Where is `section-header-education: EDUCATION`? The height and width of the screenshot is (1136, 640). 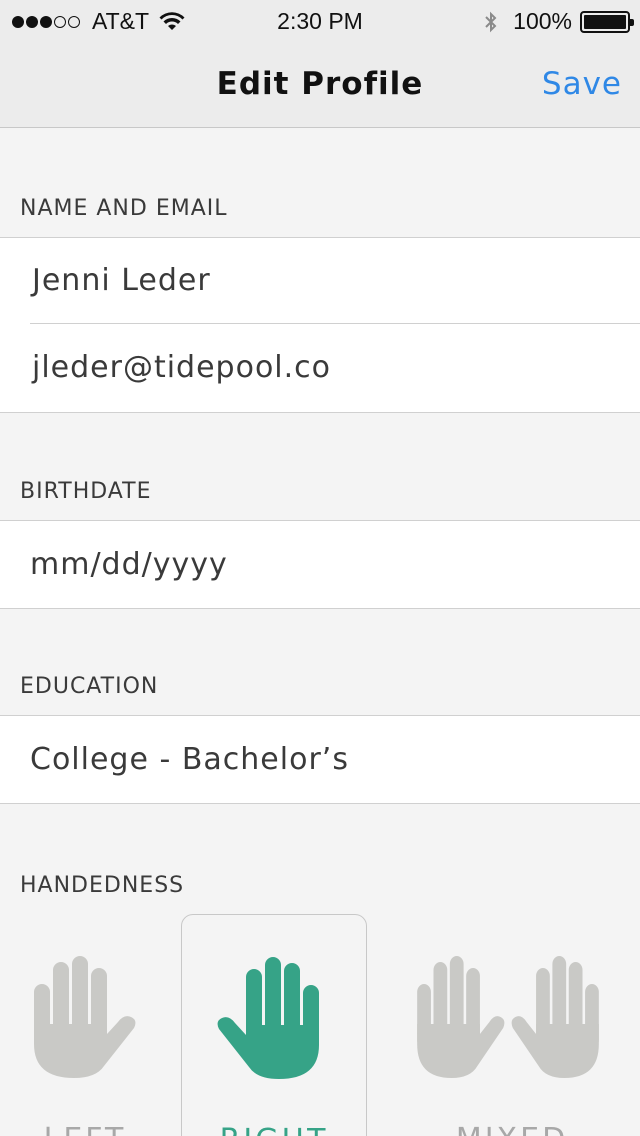 section-header-education: EDUCATION is located at coordinates (89, 686).